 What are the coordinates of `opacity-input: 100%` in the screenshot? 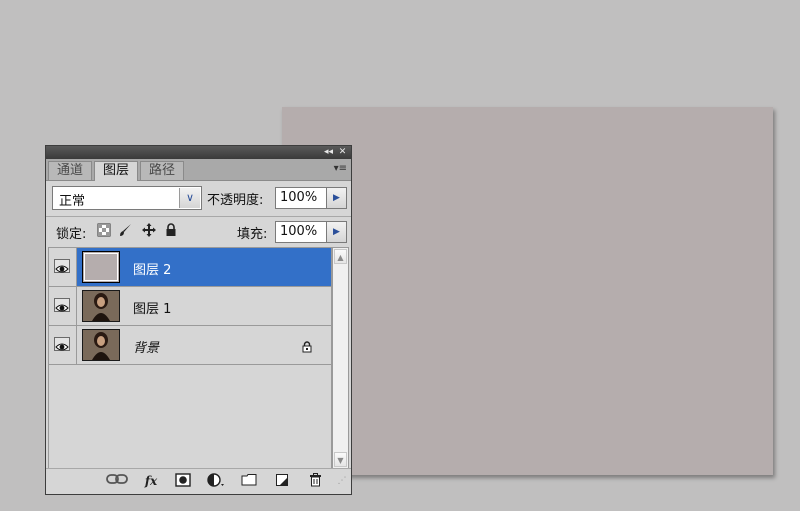 It's located at (301, 198).